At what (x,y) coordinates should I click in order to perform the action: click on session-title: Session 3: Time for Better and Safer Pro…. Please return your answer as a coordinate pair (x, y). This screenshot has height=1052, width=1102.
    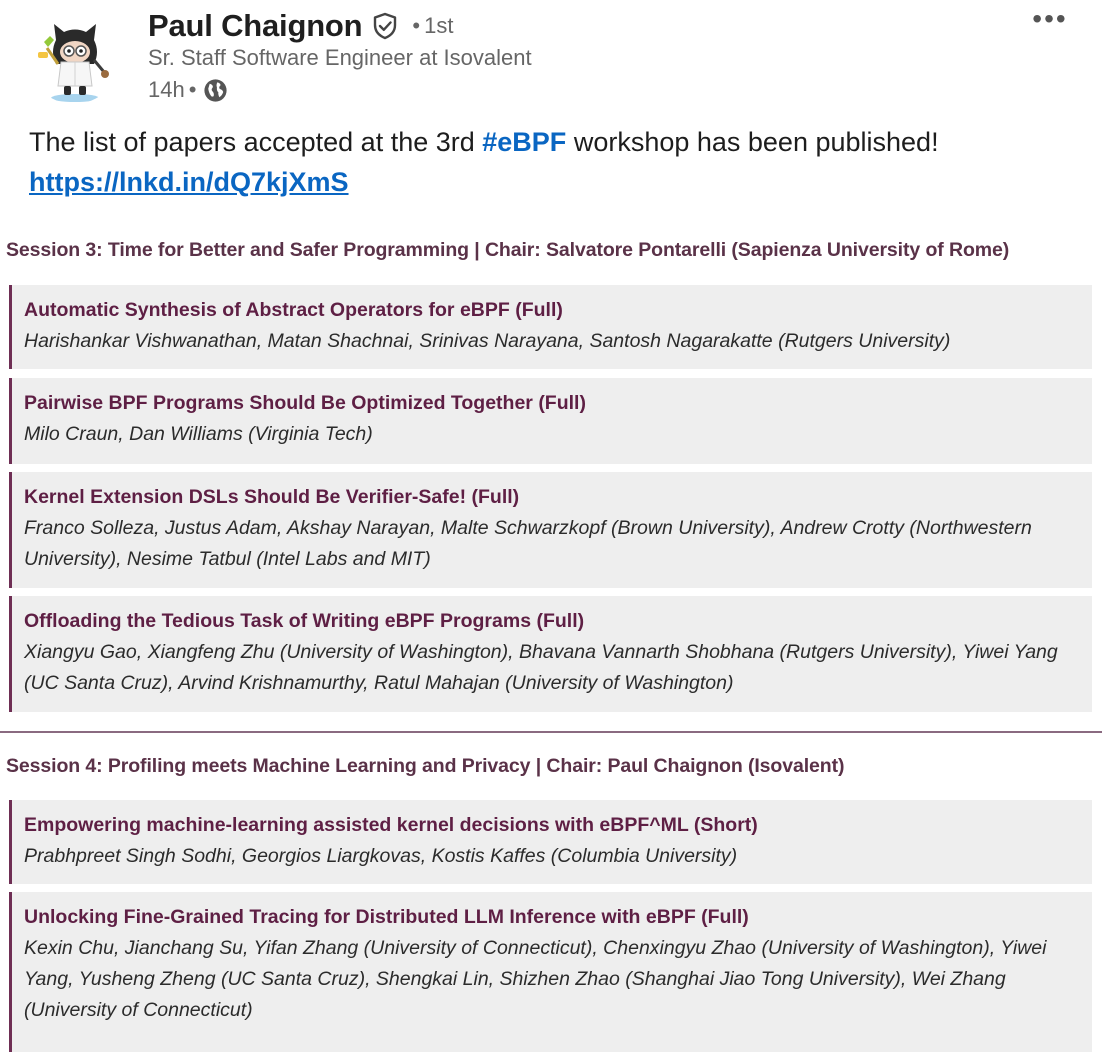
    Looking at the image, I should click on (508, 250).